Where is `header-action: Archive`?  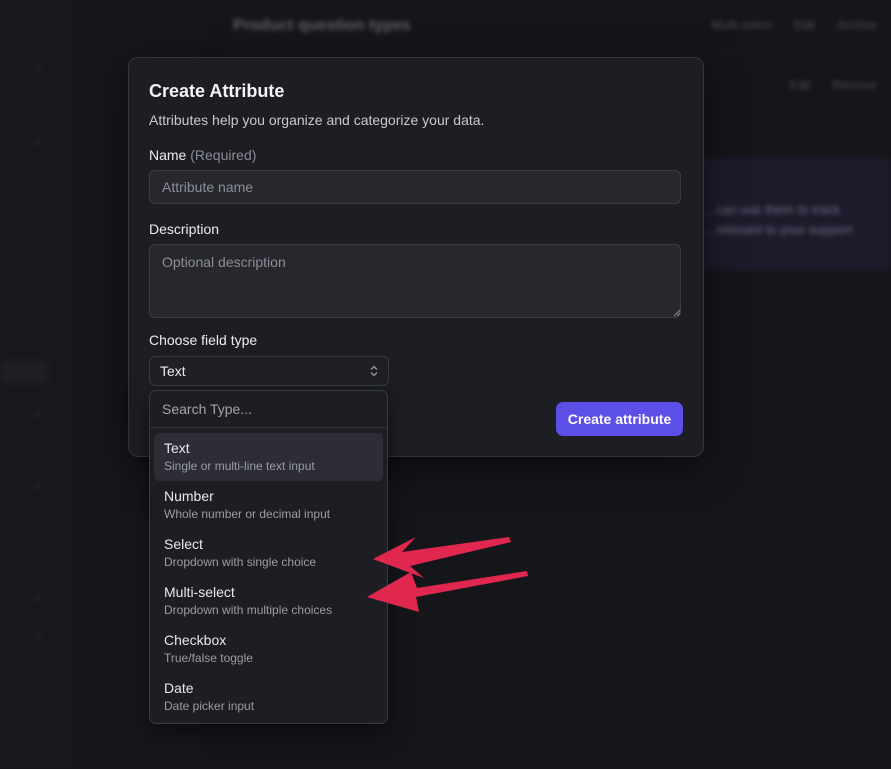
header-action: Archive is located at coordinates (856, 25).